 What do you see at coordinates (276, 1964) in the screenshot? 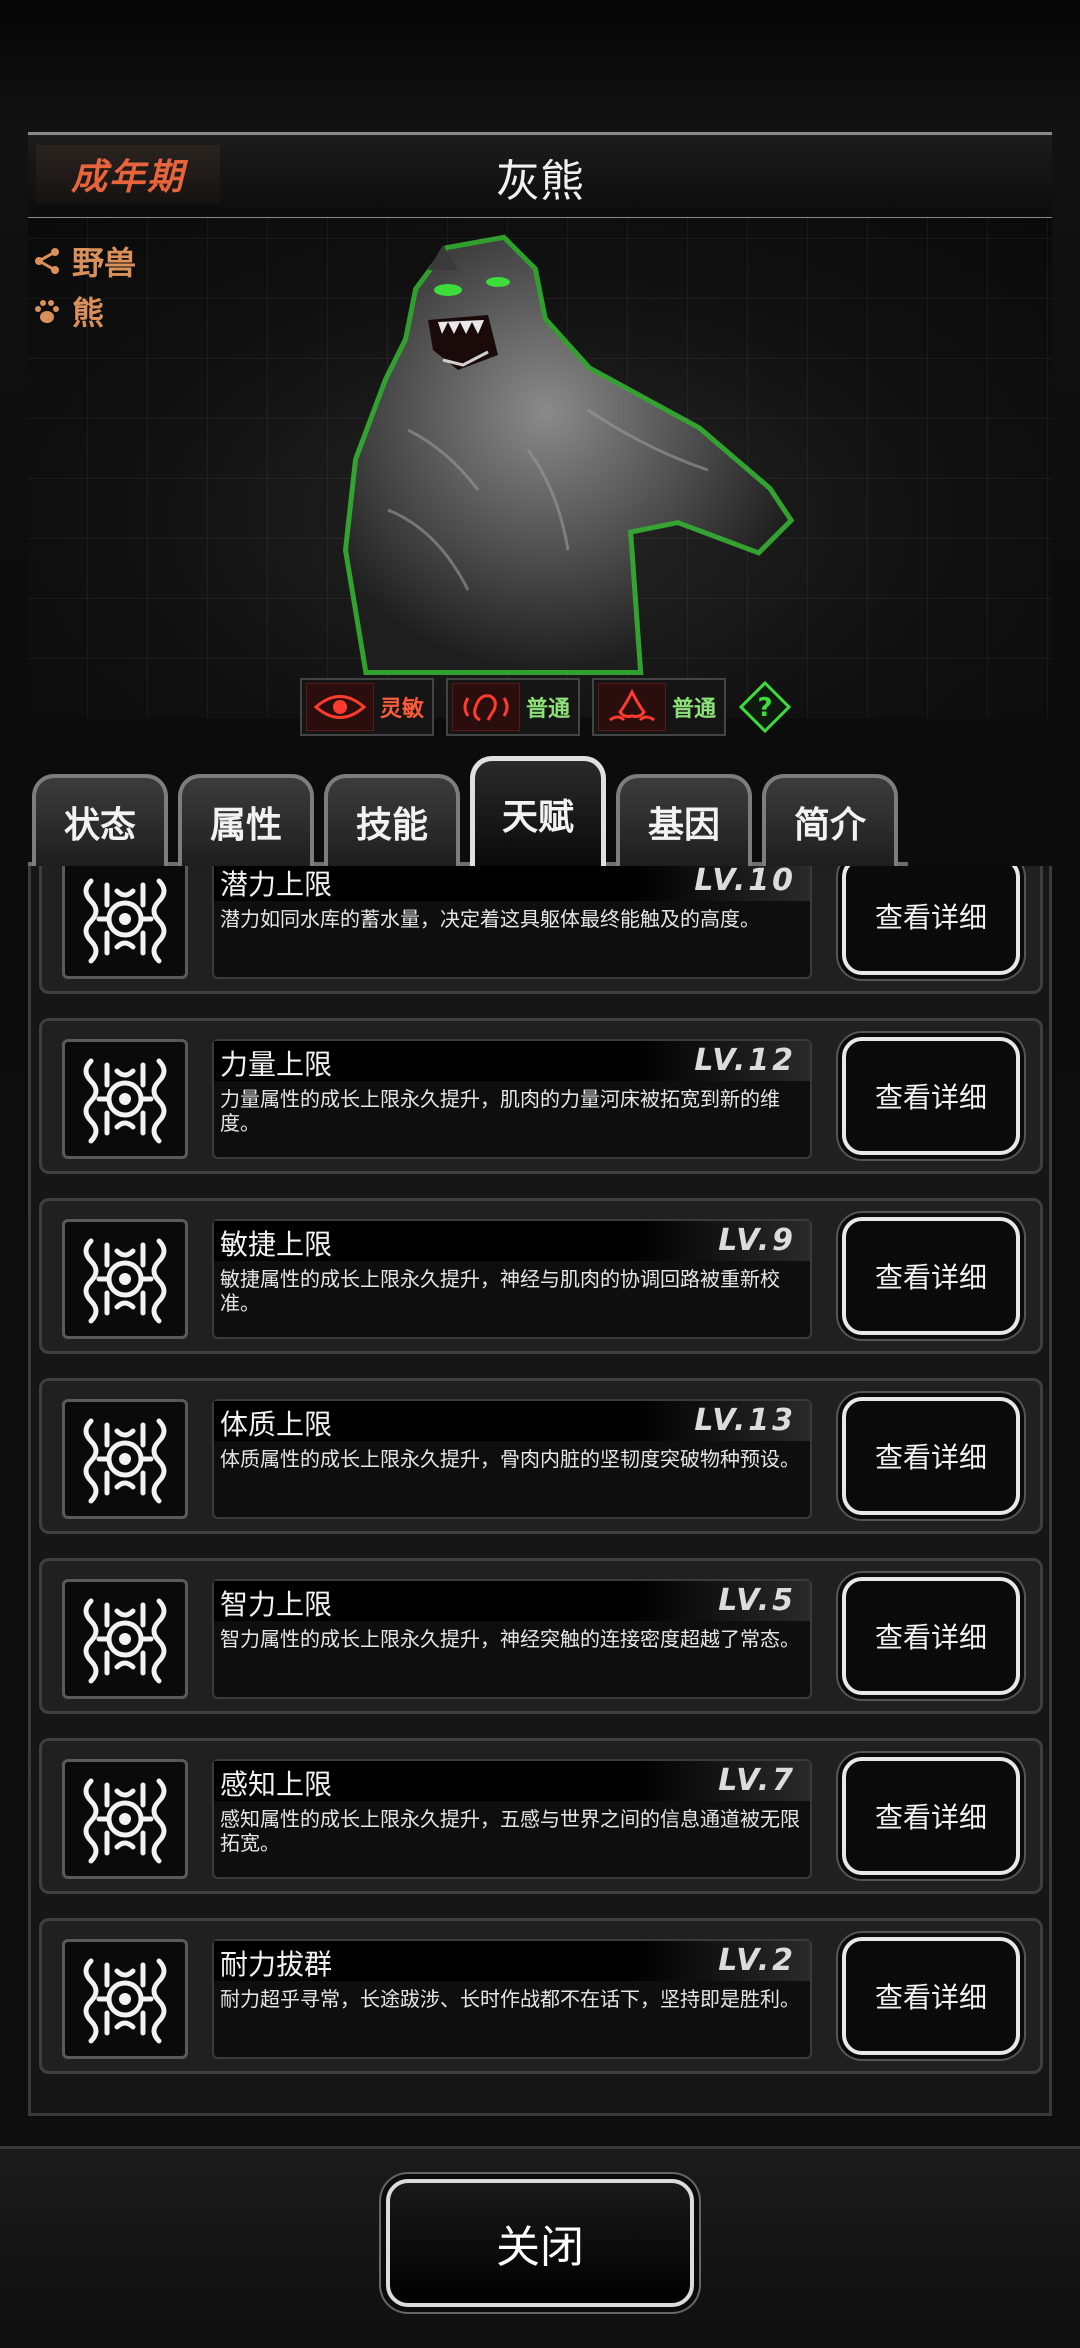
I see `talent-name: 耐力拔群` at bounding box center [276, 1964].